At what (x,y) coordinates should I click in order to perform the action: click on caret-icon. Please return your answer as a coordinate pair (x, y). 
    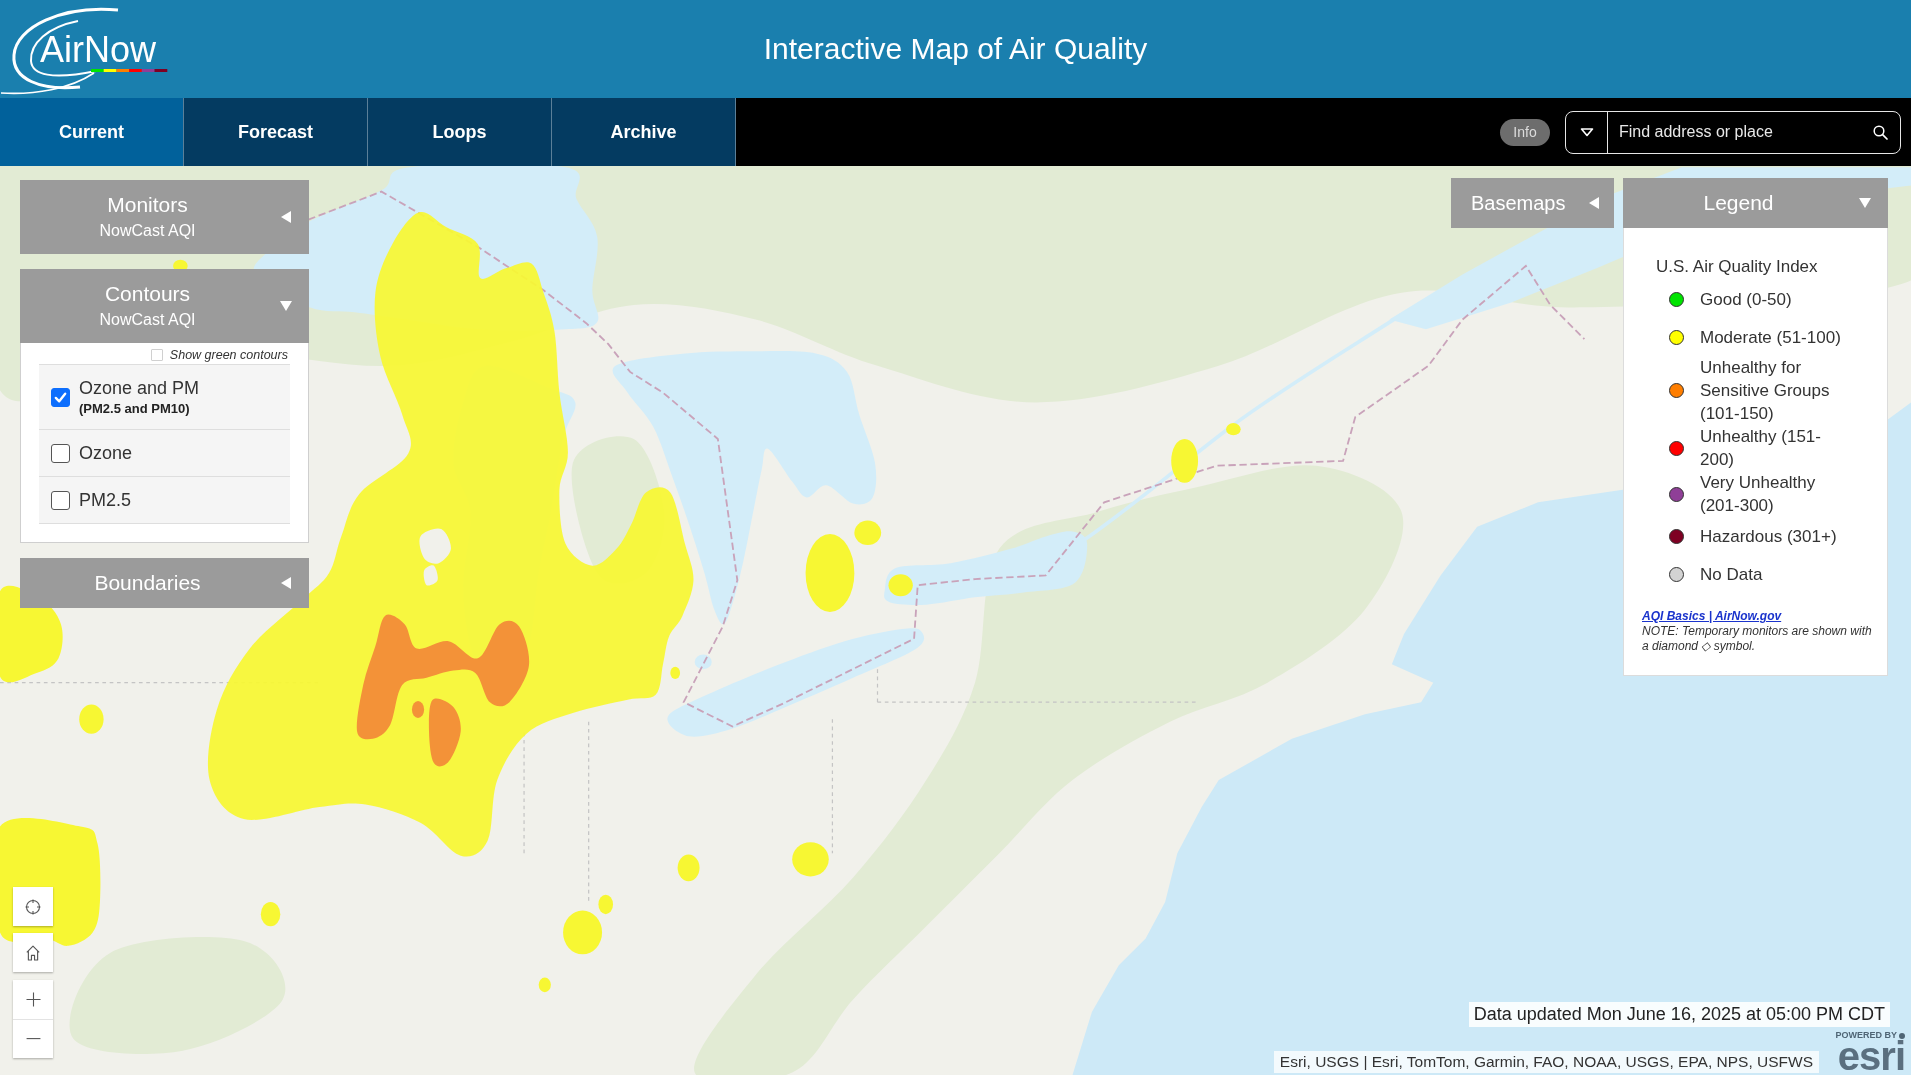
    Looking at the image, I should click on (1586, 132).